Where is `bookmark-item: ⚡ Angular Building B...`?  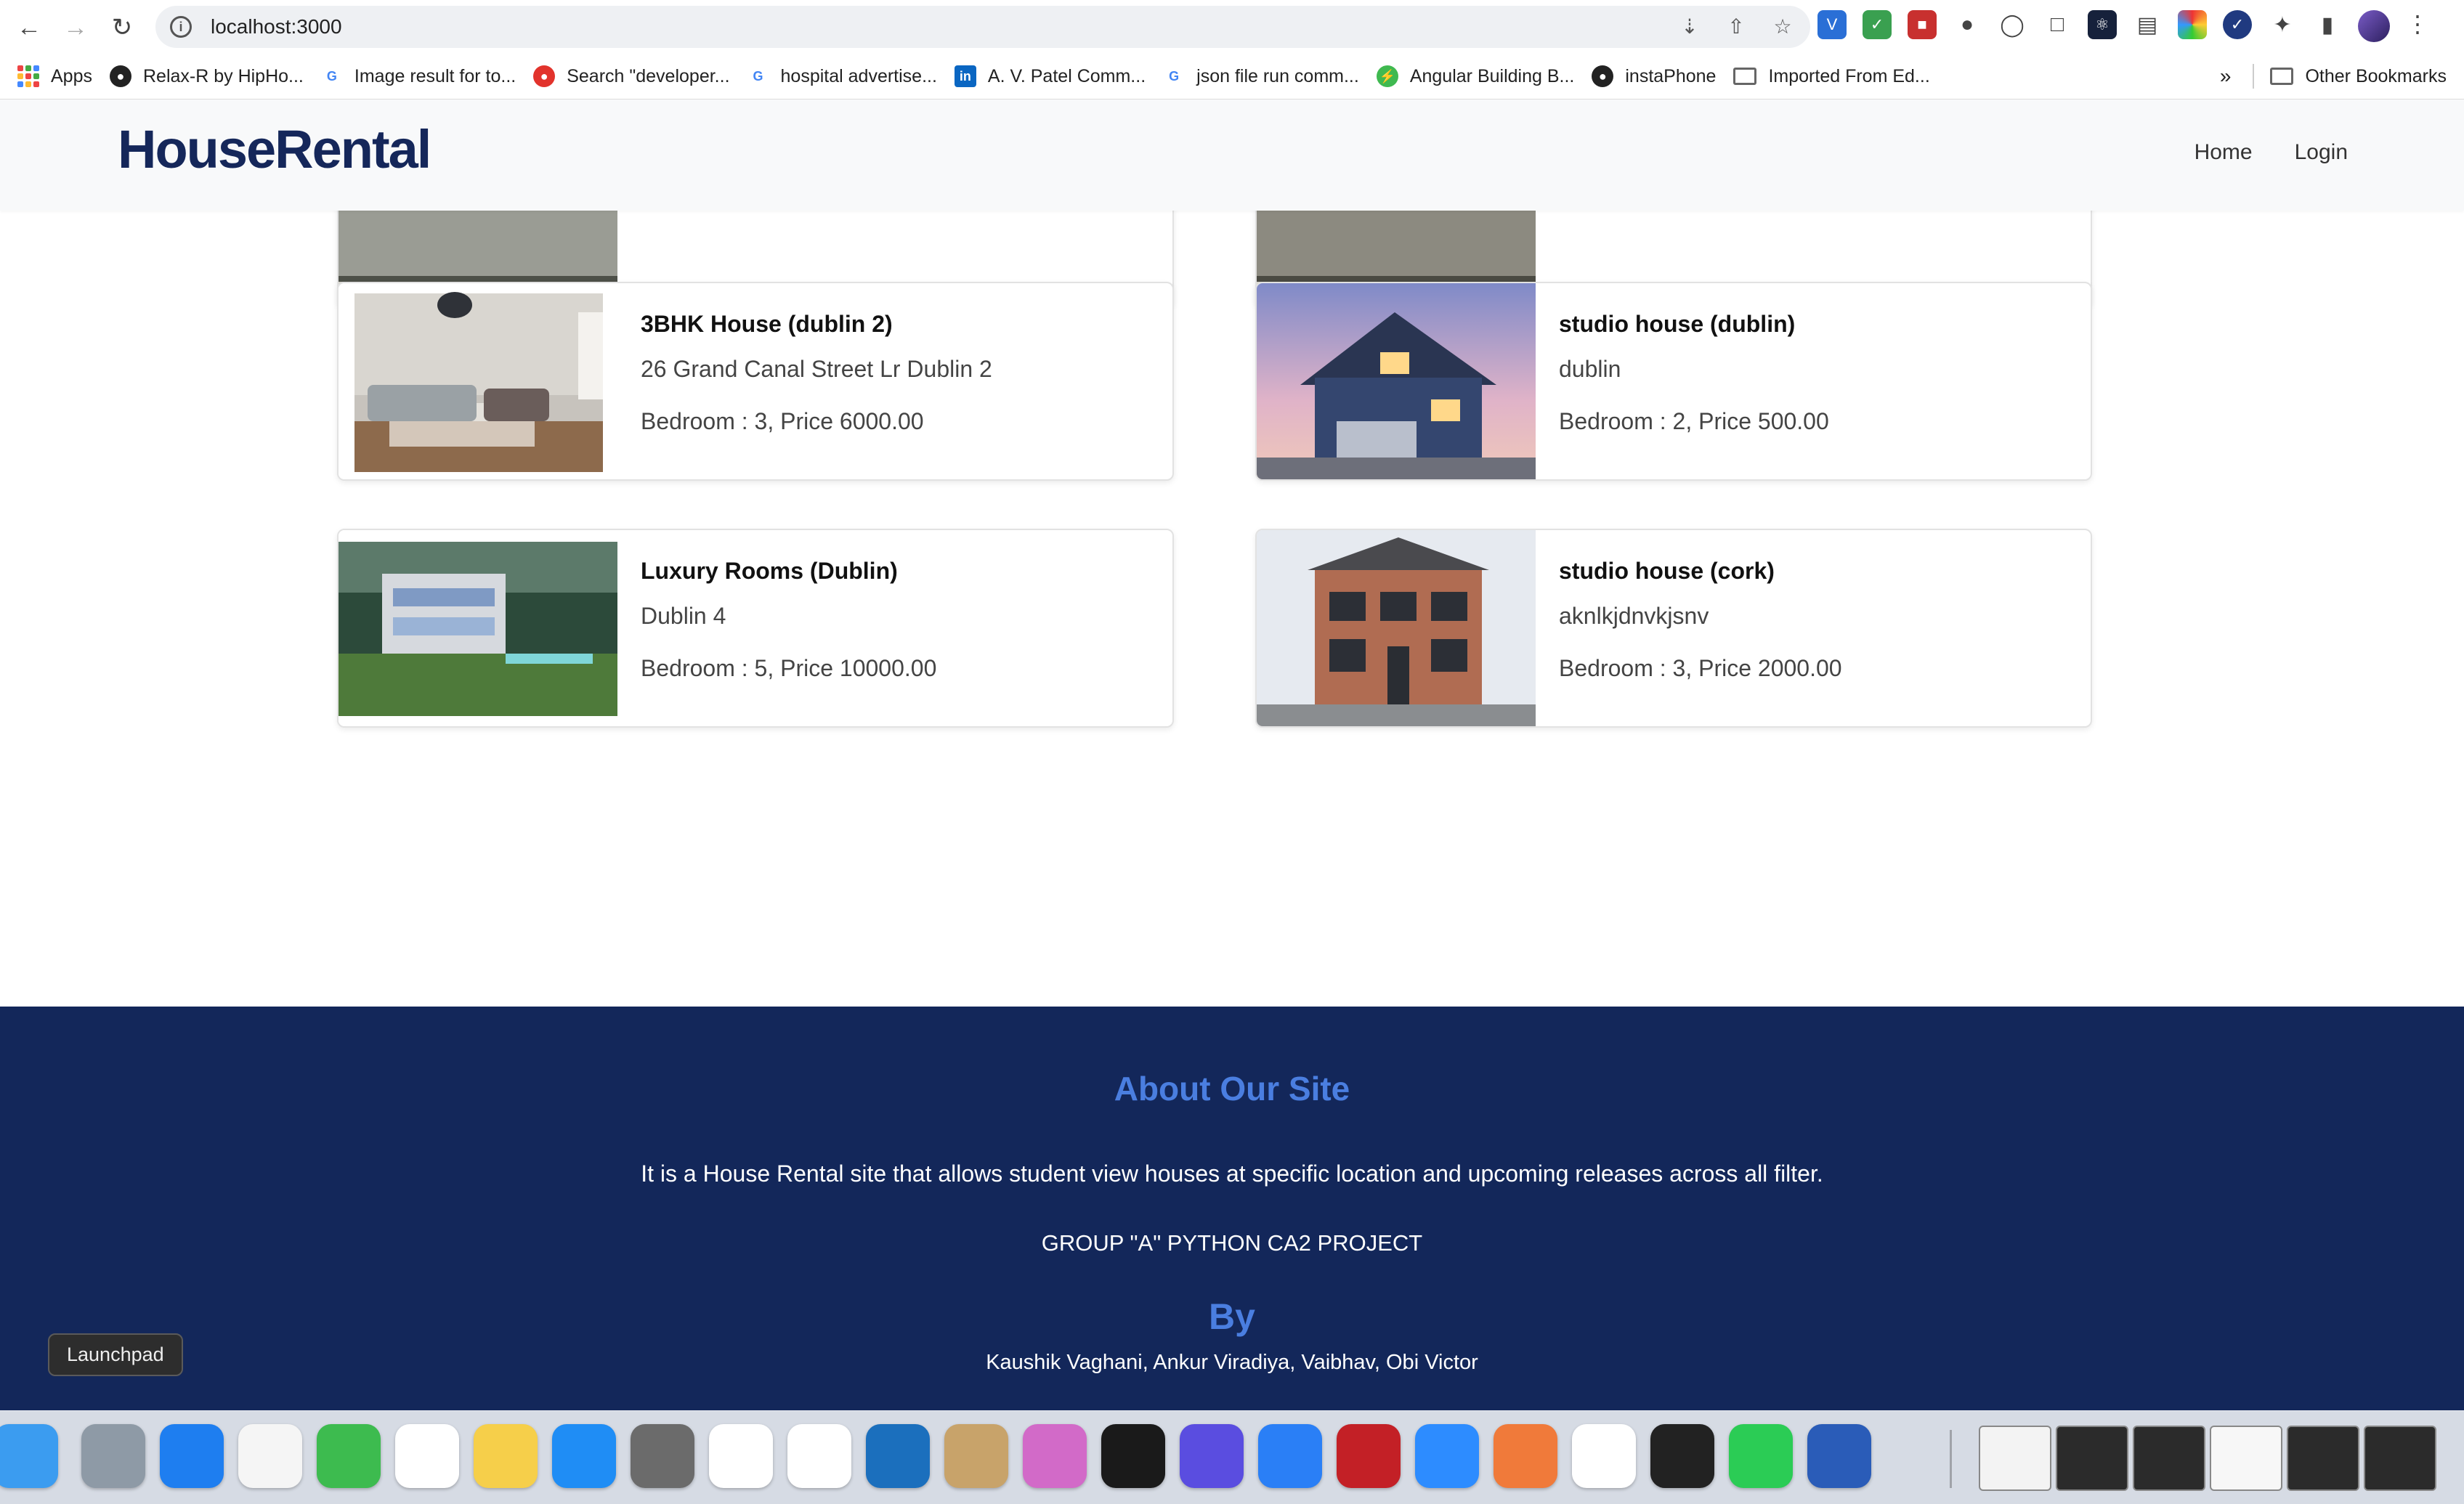
bookmark-item: ⚡ Angular Building B... is located at coordinates (1475, 76).